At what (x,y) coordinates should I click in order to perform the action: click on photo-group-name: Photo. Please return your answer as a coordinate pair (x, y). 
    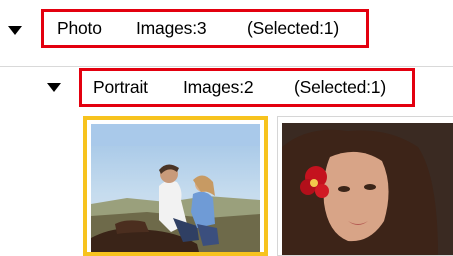
    Looking at the image, I should click on (79, 28).